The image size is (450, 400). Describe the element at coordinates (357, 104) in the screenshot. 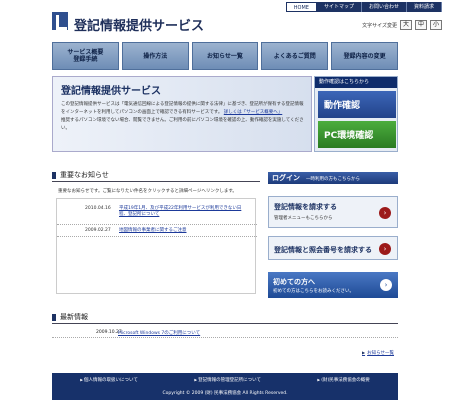

I see `operation-check-button: 動作確認` at that location.